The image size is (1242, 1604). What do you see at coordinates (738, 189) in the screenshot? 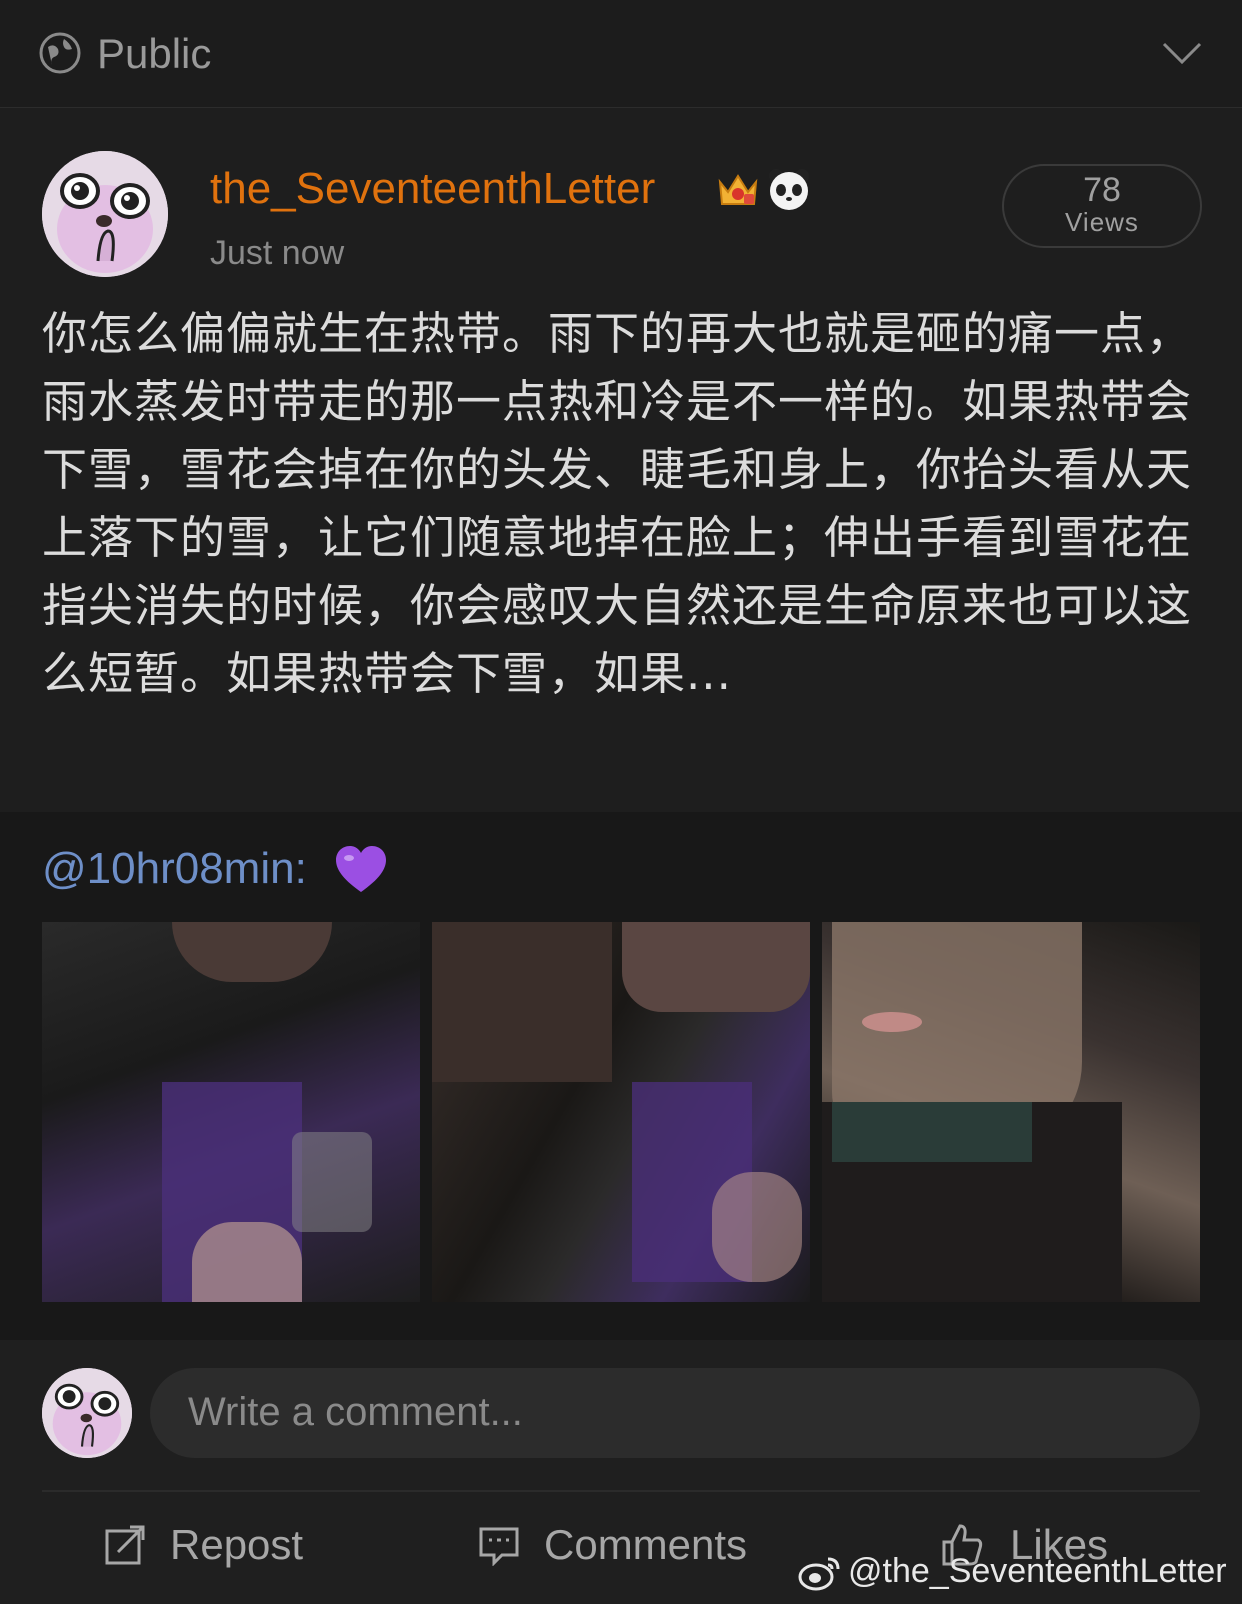
I see `crown-badge-icon` at bounding box center [738, 189].